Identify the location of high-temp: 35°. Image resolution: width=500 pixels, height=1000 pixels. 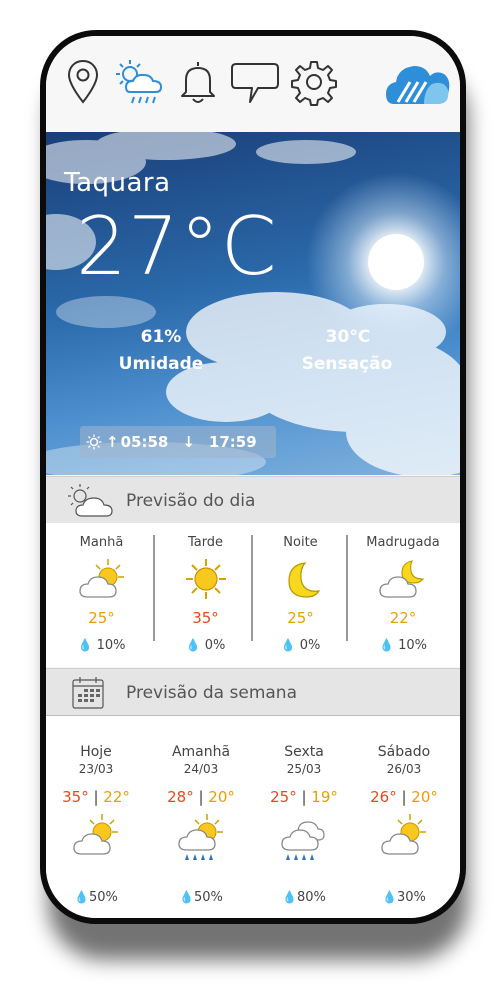
(75, 797).